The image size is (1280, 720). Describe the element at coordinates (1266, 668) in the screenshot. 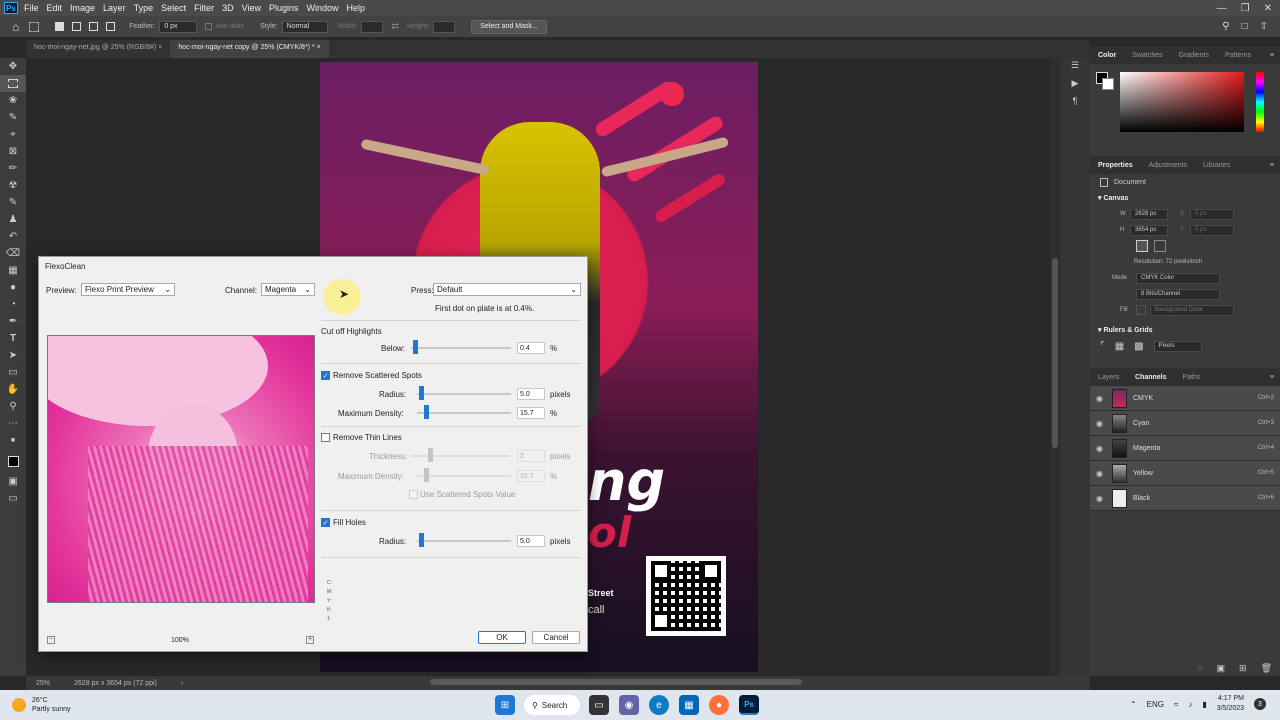

I see `delete-channel-icon: 🗑` at that location.